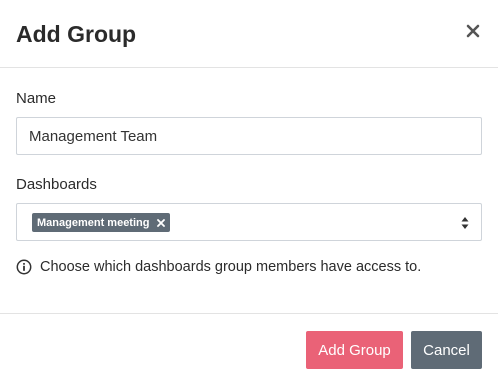  I want to click on sort-caret-icon, so click(465, 223).